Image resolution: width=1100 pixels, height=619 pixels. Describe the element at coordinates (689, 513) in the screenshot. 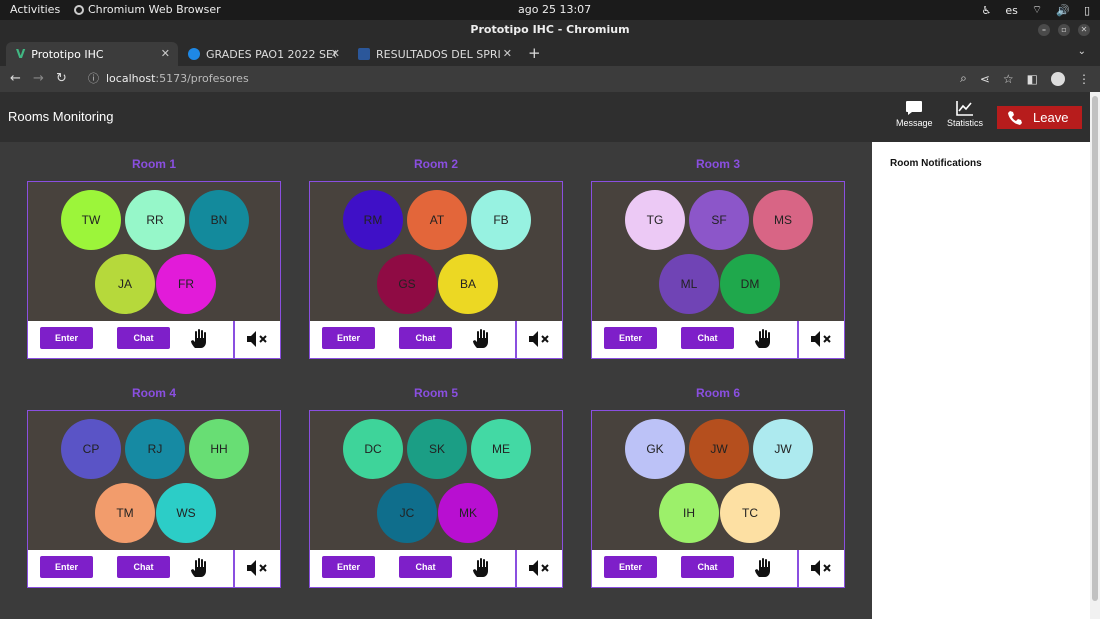

I see `participant-avatar: IH` at that location.